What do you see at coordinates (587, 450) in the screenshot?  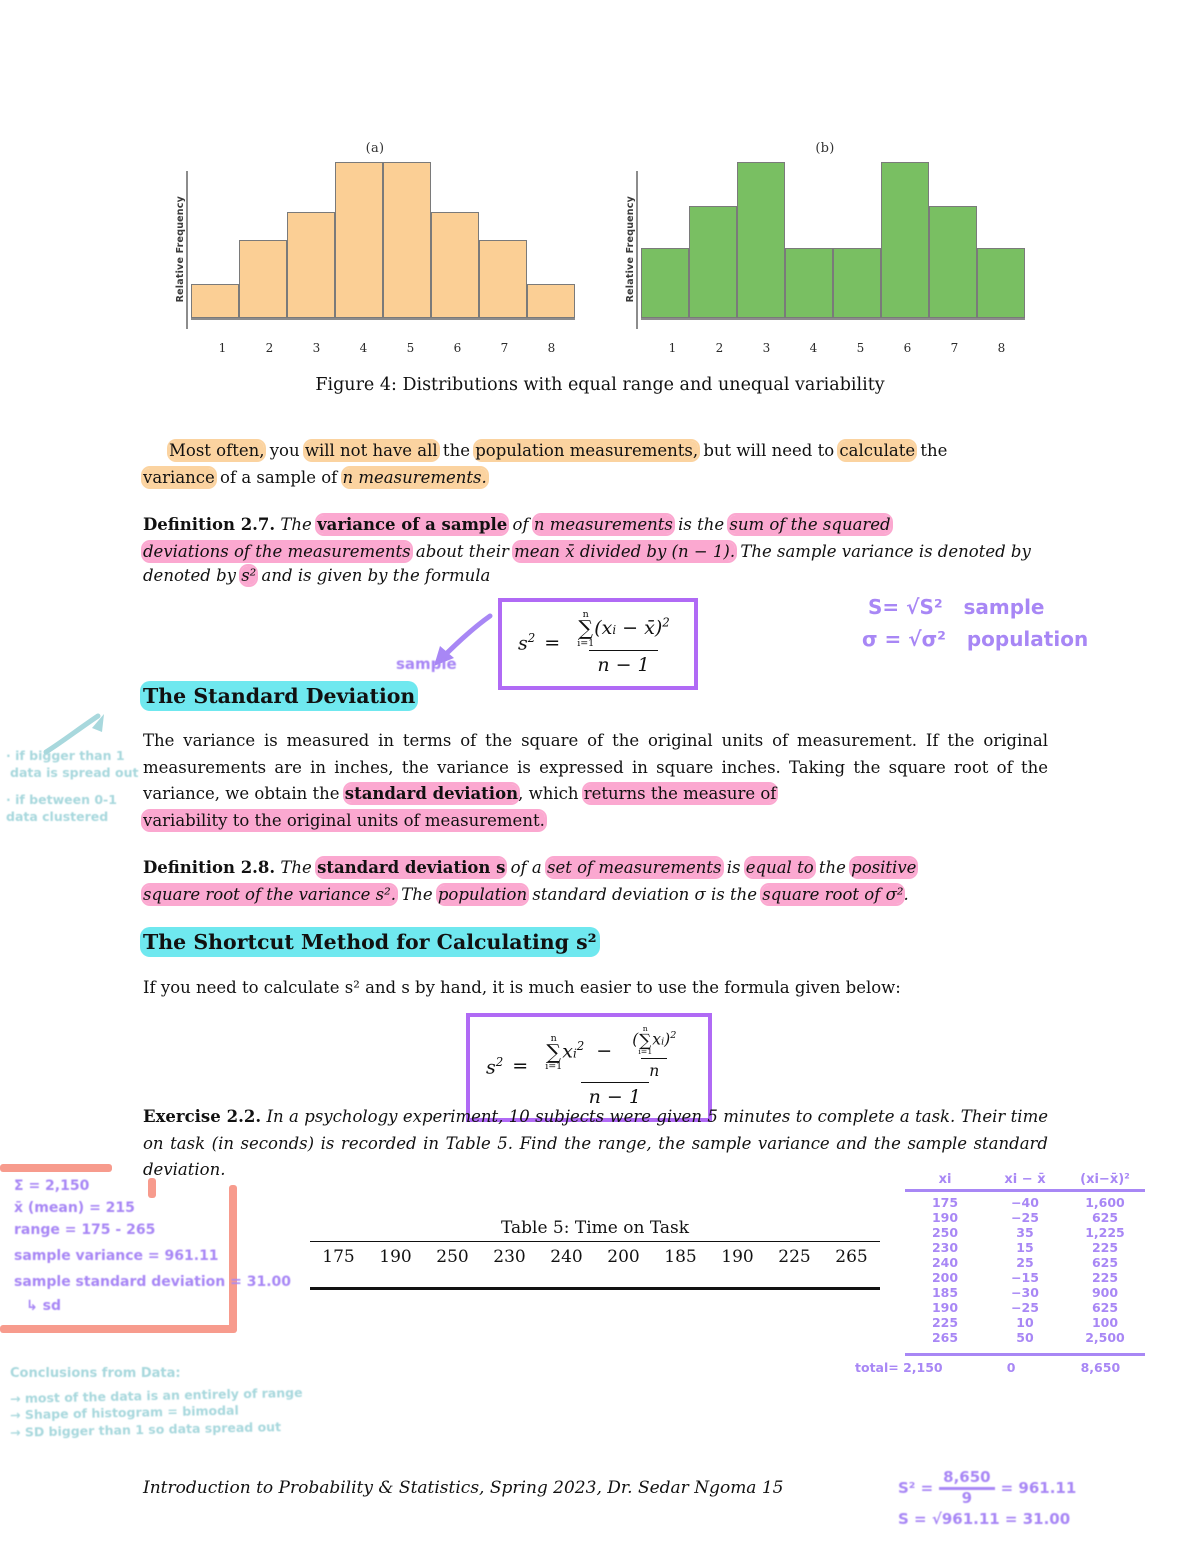 I see `hl-population-measurements: population measurements,` at bounding box center [587, 450].